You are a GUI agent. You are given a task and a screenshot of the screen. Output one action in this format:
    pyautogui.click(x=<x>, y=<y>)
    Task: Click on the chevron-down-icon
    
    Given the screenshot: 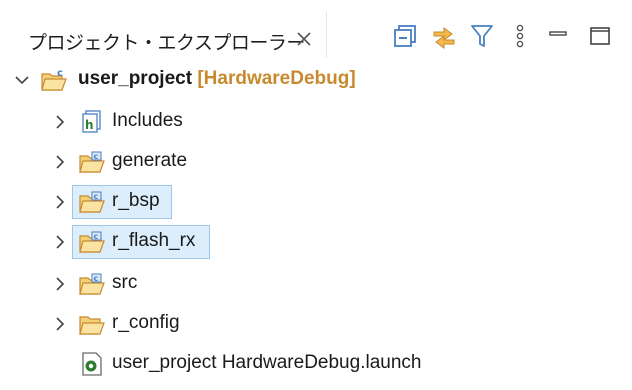 What is the action you would take?
    pyautogui.click(x=22, y=80)
    